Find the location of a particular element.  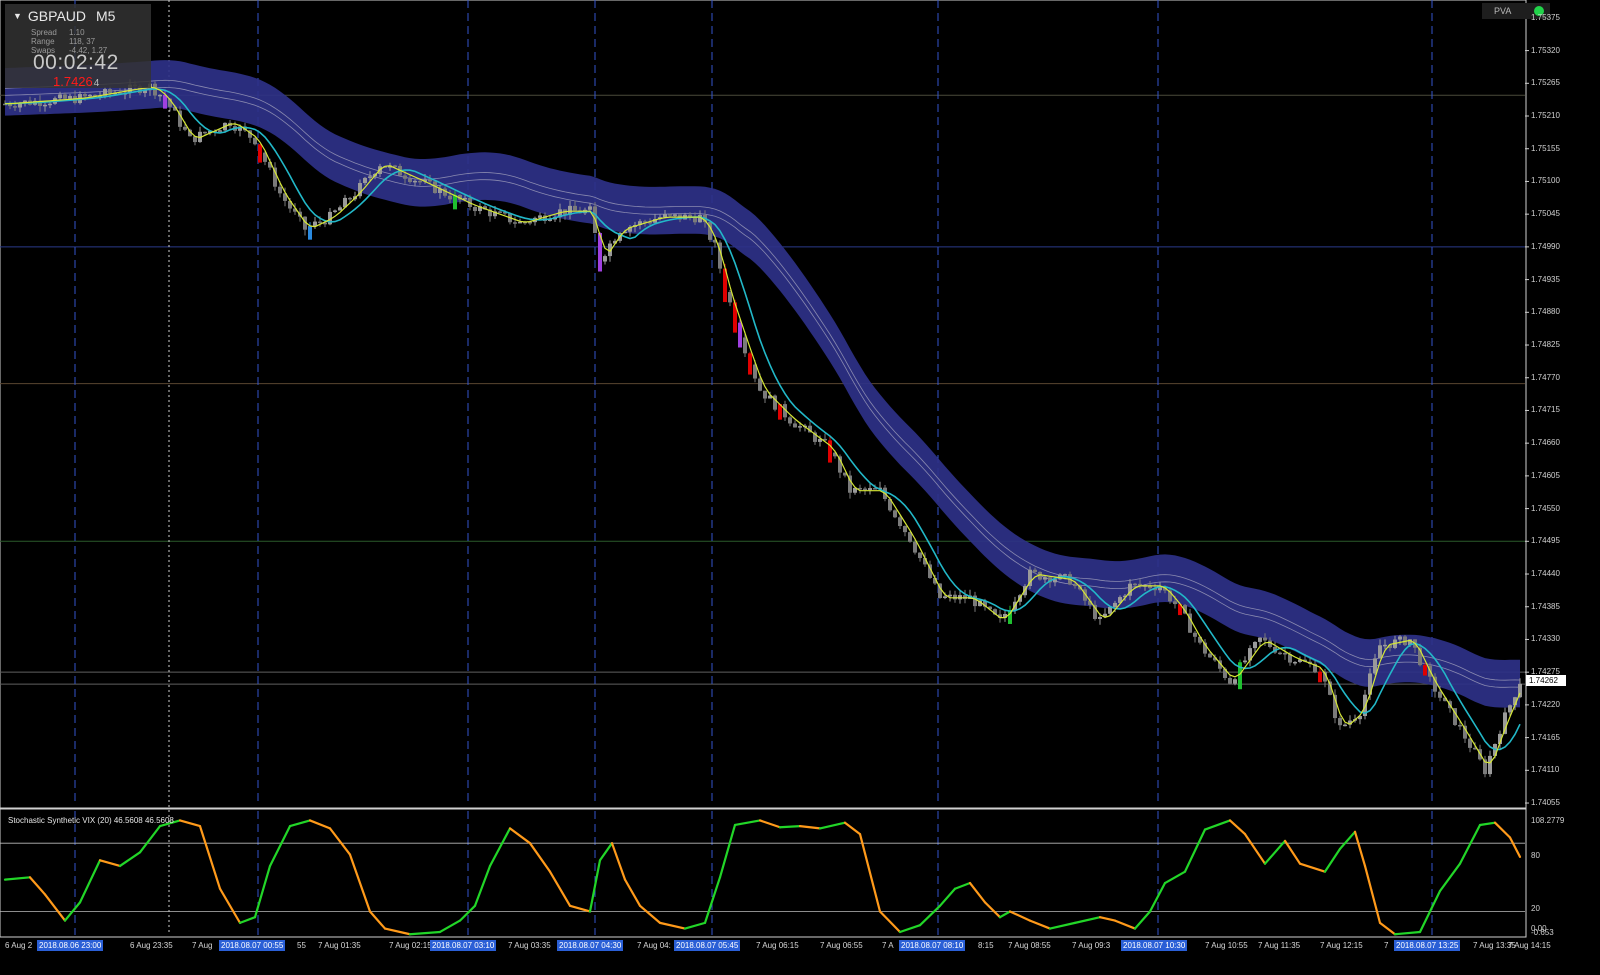

time-axis-label: 6 Aug 23:35 is located at coordinates (151, 945).